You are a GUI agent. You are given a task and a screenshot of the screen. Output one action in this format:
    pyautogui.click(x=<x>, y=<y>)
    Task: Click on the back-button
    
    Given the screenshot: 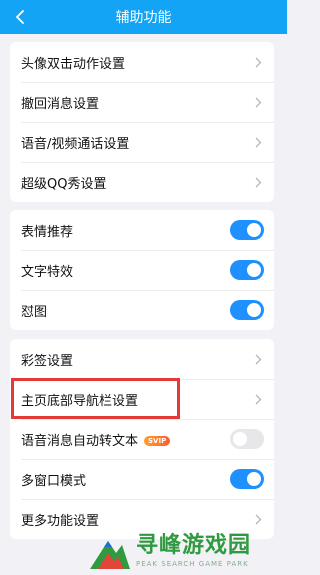 What is the action you would take?
    pyautogui.click(x=20, y=17)
    